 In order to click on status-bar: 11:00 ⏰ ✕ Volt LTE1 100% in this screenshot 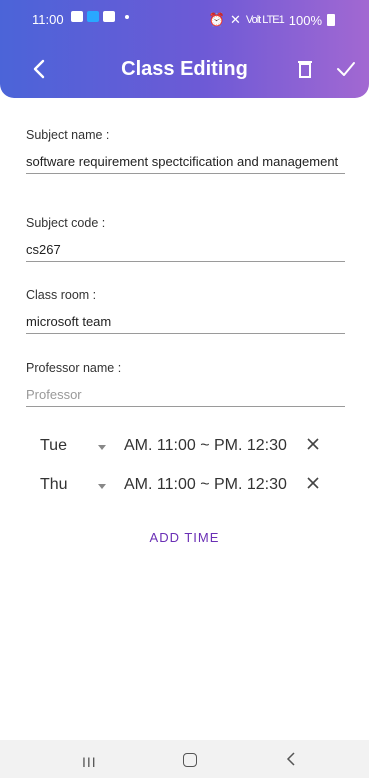, I will do `click(184, 20)`.